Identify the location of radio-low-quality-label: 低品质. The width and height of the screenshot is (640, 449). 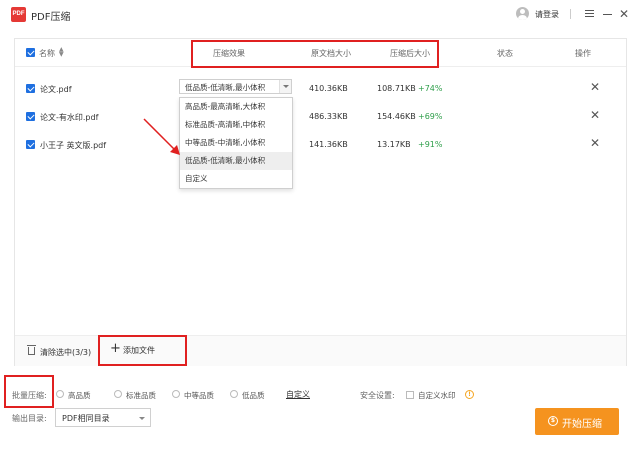
(253, 395).